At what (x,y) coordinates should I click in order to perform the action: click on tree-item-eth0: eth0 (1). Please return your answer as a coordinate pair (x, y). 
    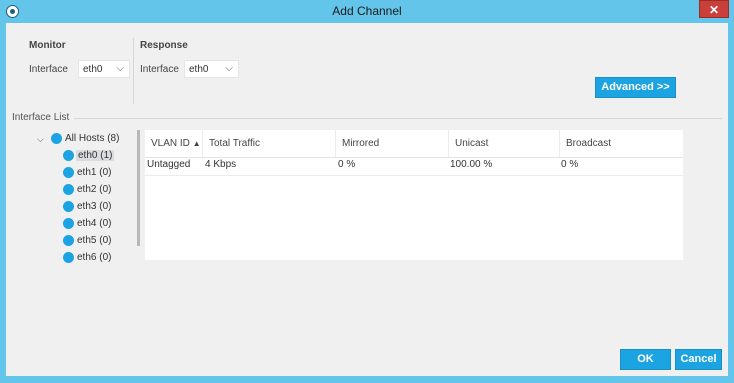
    Looking at the image, I should click on (93, 156).